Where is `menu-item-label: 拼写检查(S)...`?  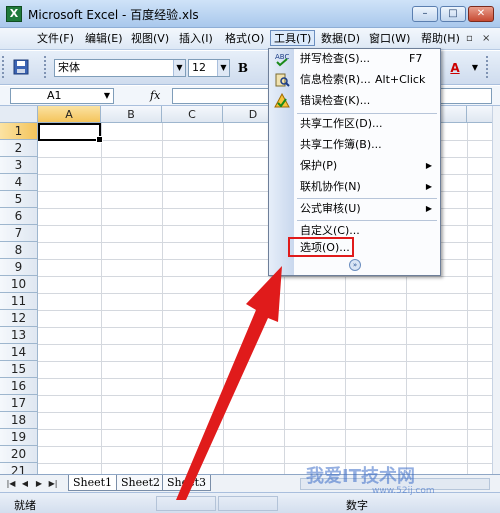
menu-item-label: 拼写检查(S)... is located at coordinates (335, 58).